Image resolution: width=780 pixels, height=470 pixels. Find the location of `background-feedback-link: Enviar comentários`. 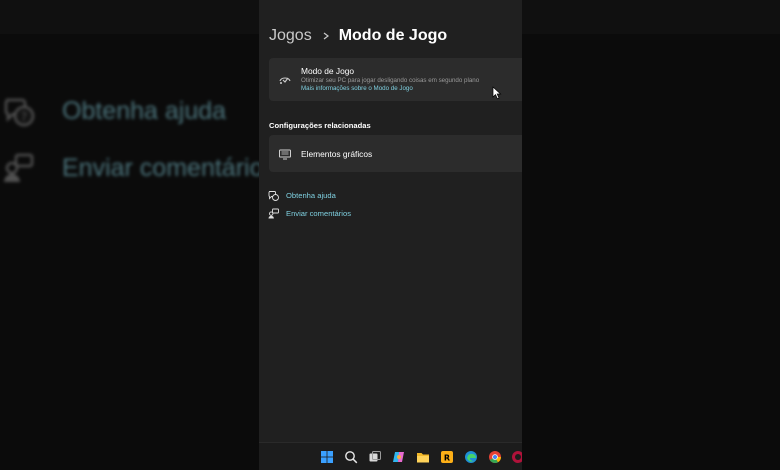

background-feedback-link: Enviar comentários is located at coordinates (138, 168).